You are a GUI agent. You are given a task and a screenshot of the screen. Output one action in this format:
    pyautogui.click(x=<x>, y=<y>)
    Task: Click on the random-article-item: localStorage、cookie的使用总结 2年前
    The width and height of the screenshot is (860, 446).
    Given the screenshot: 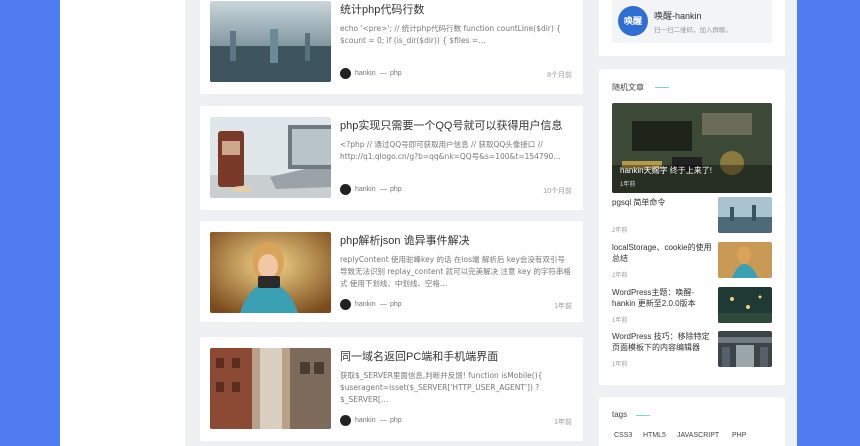 What is the action you would take?
    pyautogui.click(x=692, y=260)
    